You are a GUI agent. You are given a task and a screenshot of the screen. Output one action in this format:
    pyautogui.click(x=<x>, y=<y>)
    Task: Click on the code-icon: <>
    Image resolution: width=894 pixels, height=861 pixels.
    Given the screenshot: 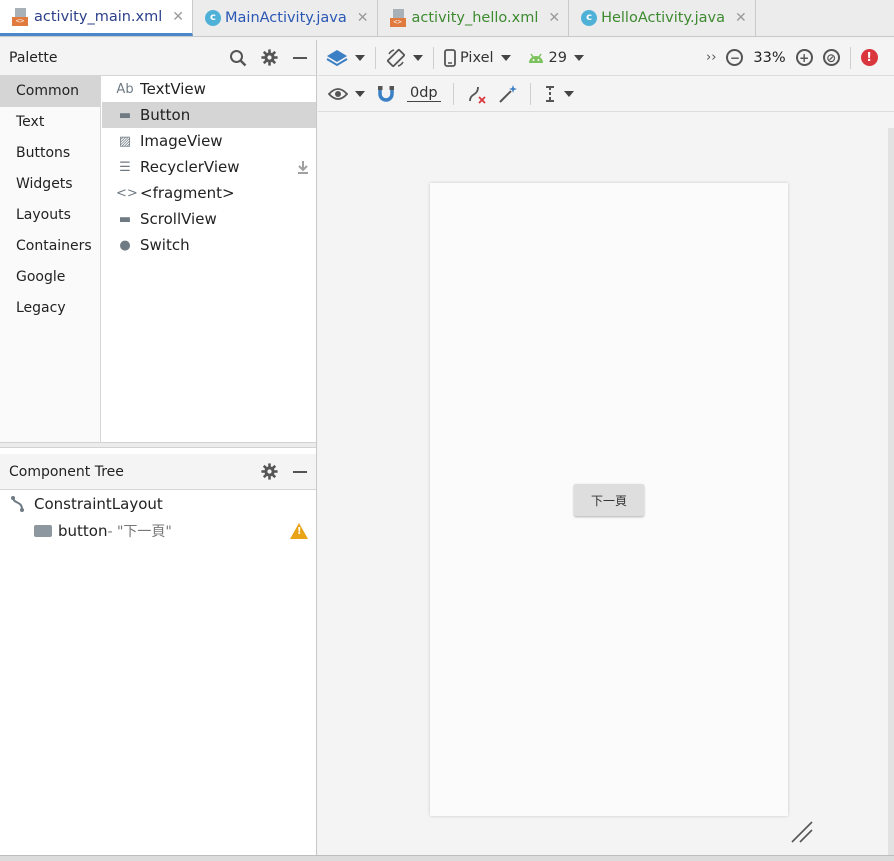 What is the action you would take?
    pyautogui.click(x=127, y=193)
    